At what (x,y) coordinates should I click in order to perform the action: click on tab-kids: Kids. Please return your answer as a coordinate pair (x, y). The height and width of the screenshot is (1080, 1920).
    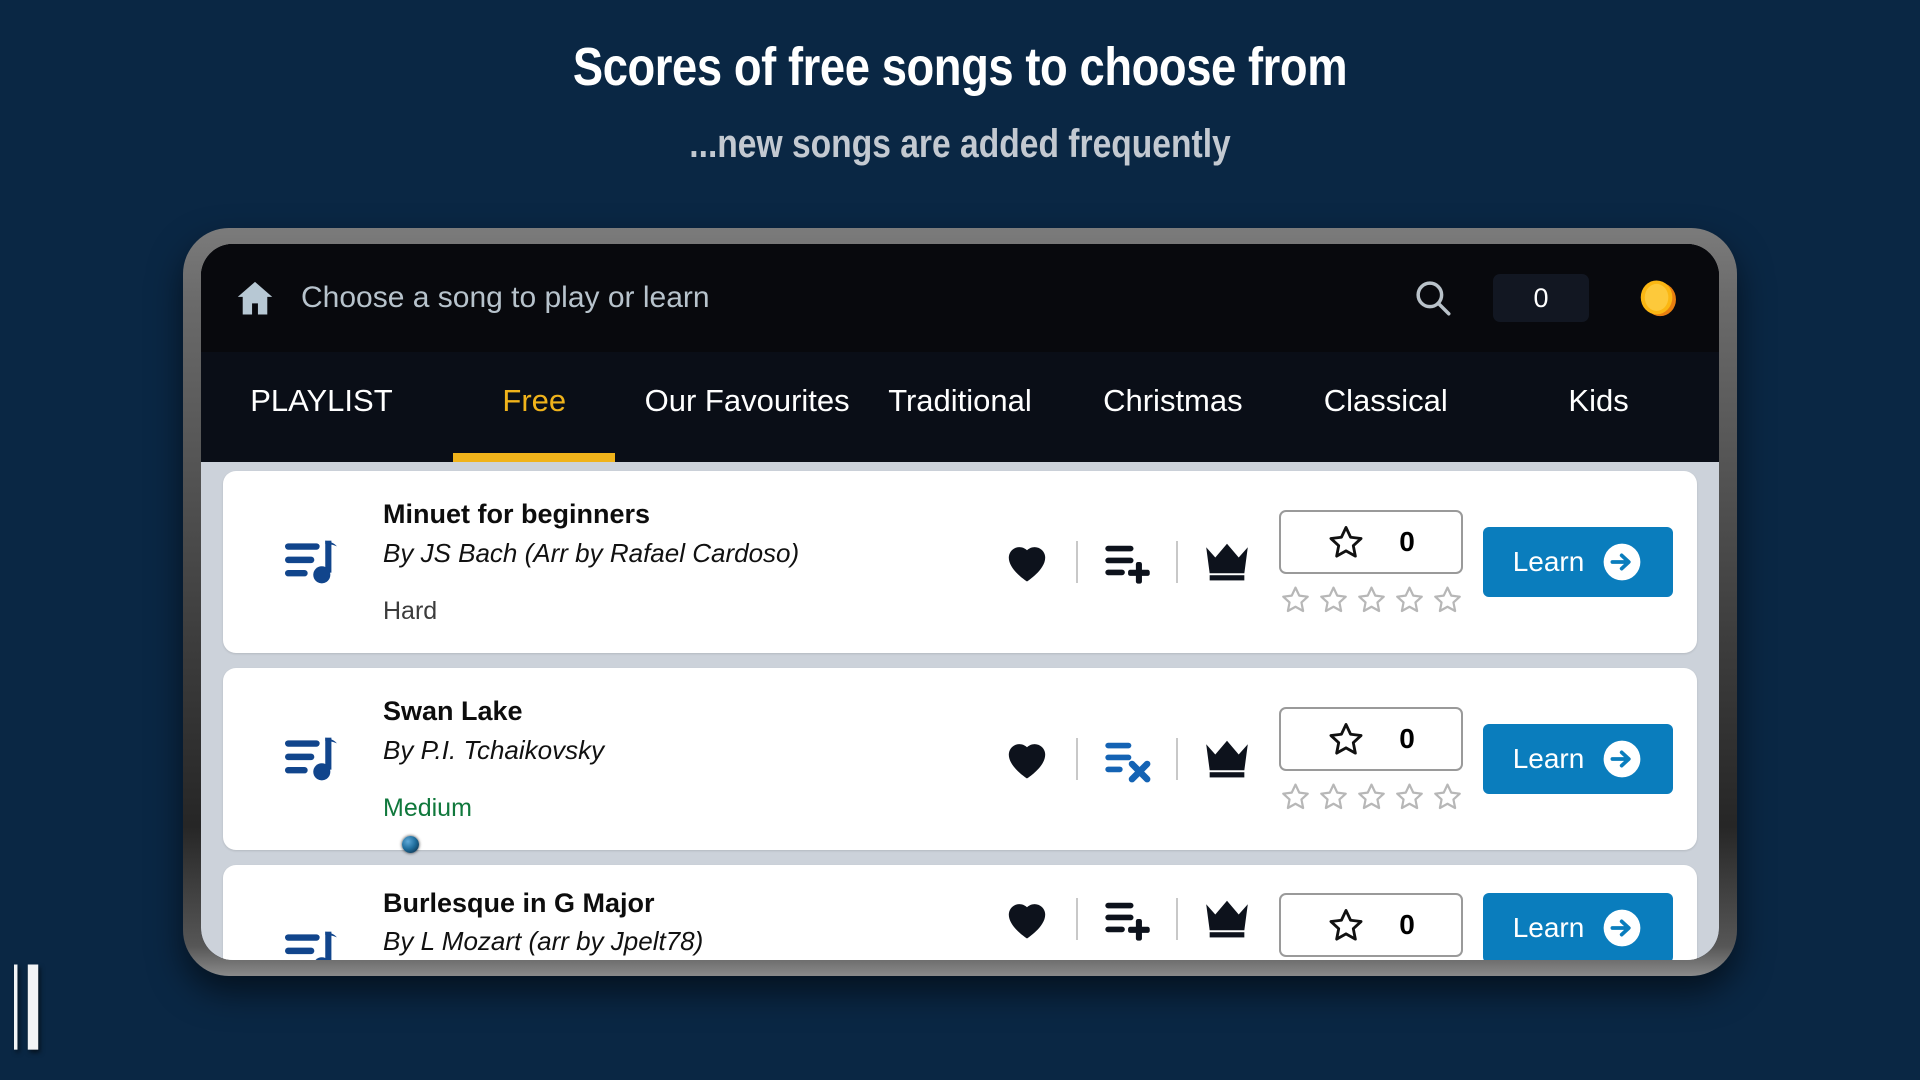
    Looking at the image, I should click on (1598, 407).